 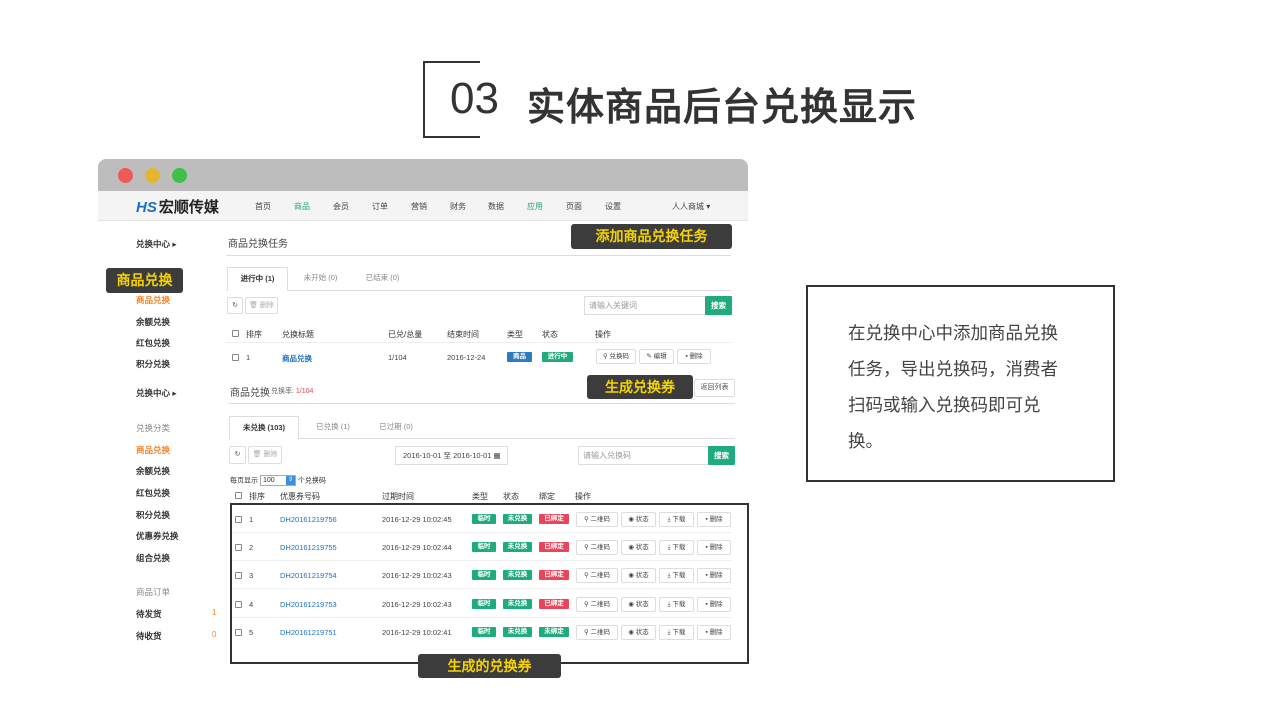 I want to click on row-end-time: 2016-12-24, so click(x=466, y=357).